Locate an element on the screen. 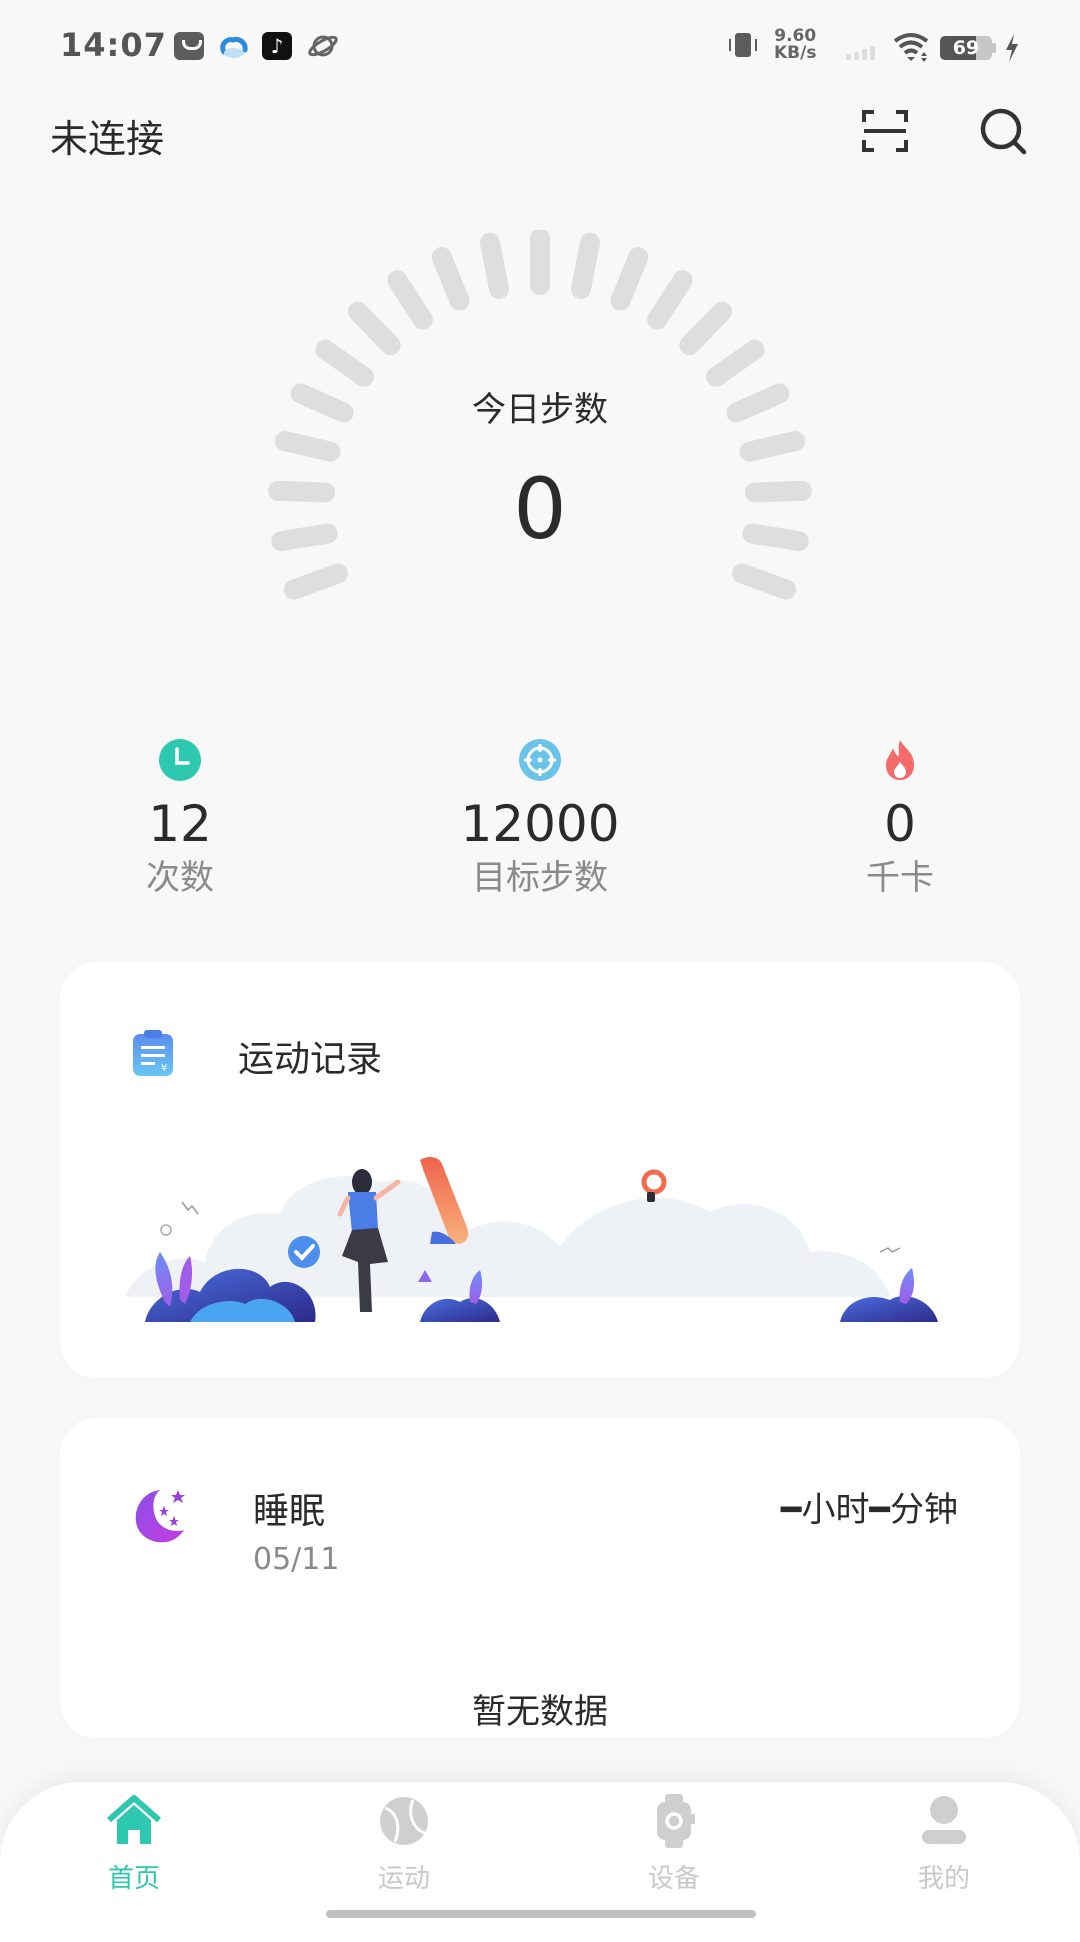  planet-icon is located at coordinates (323, 46).